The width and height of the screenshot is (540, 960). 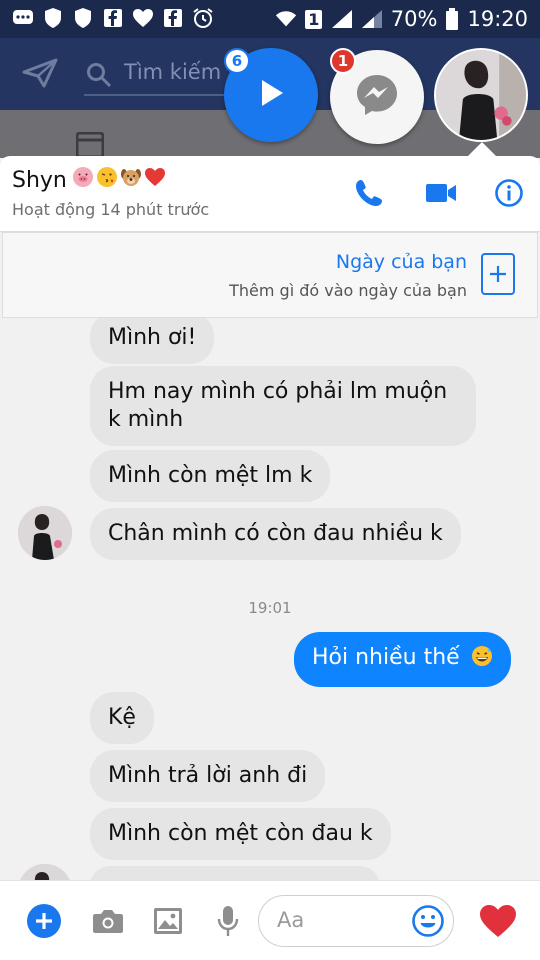 What do you see at coordinates (210, 476) in the screenshot?
I see `message-incoming: Mình còn mệt lm k` at bounding box center [210, 476].